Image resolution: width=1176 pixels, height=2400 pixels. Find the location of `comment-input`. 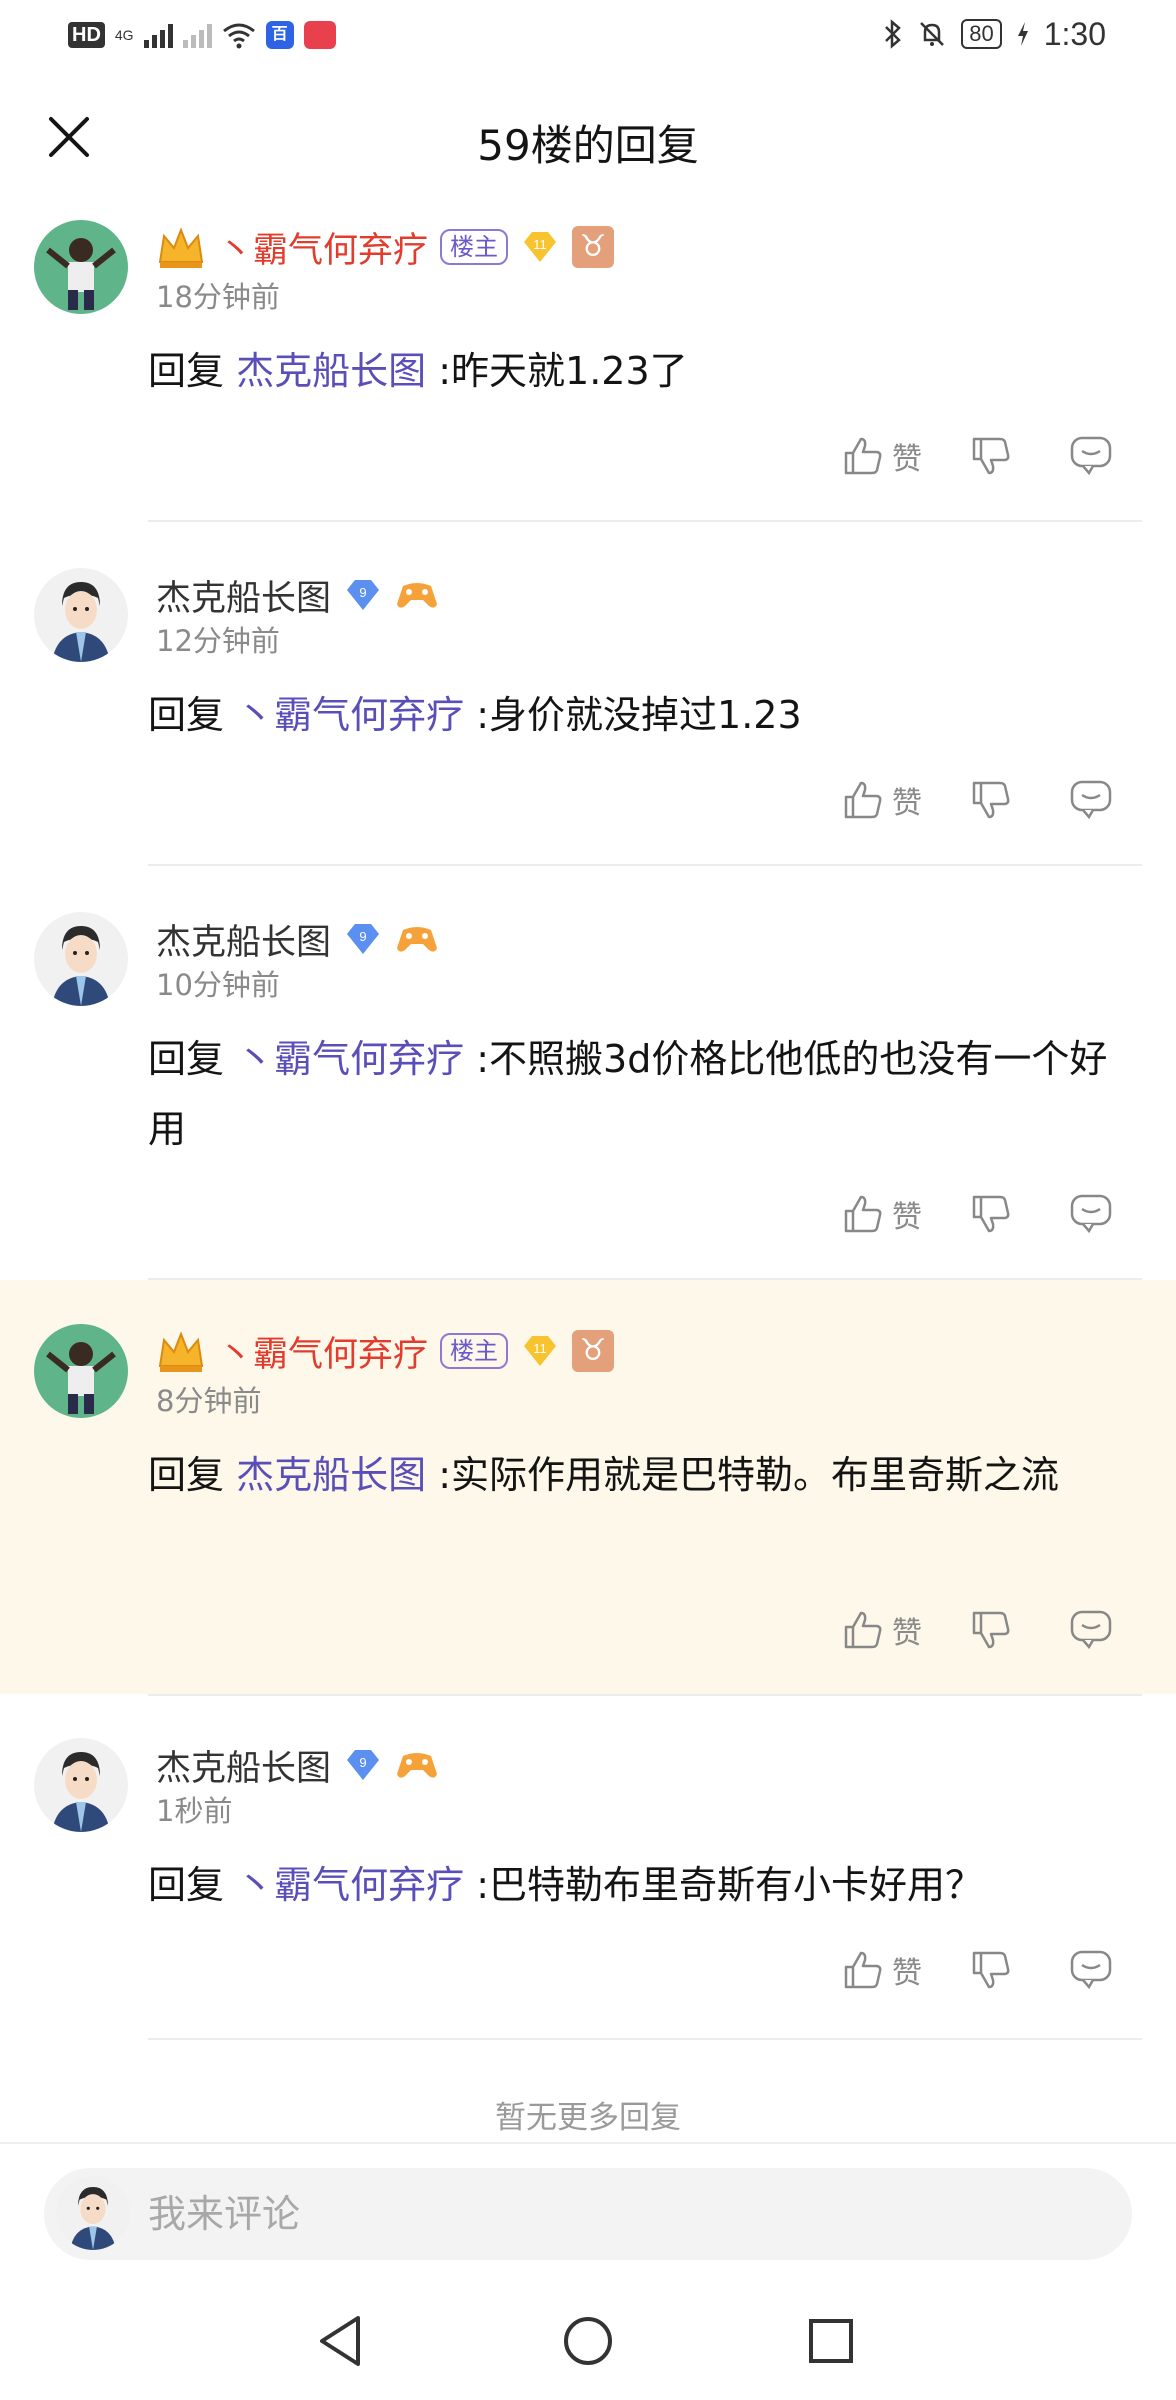

comment-input is located at coordinates (628, 2214).